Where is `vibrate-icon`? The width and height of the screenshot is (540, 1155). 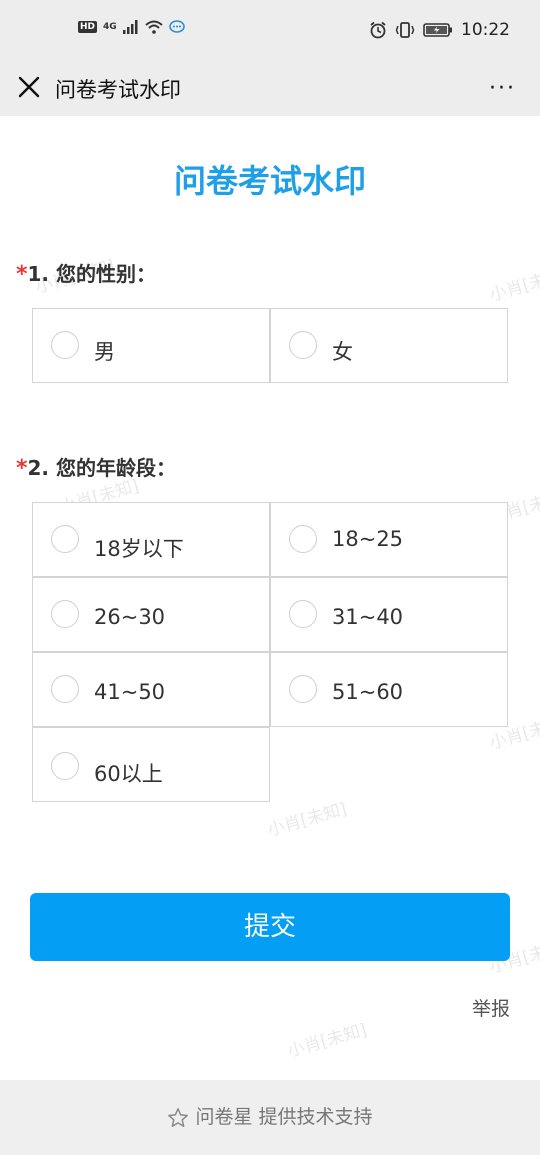
vibrate-icon is located at coordinates (405, 30).